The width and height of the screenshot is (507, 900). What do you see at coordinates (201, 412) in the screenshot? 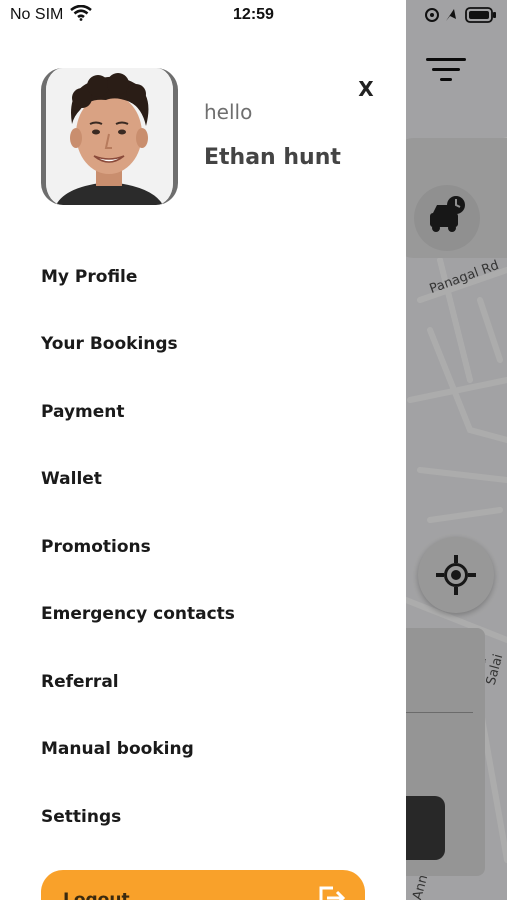
I see `menu-item-payment: Payment` at bounding box center [201, 412].